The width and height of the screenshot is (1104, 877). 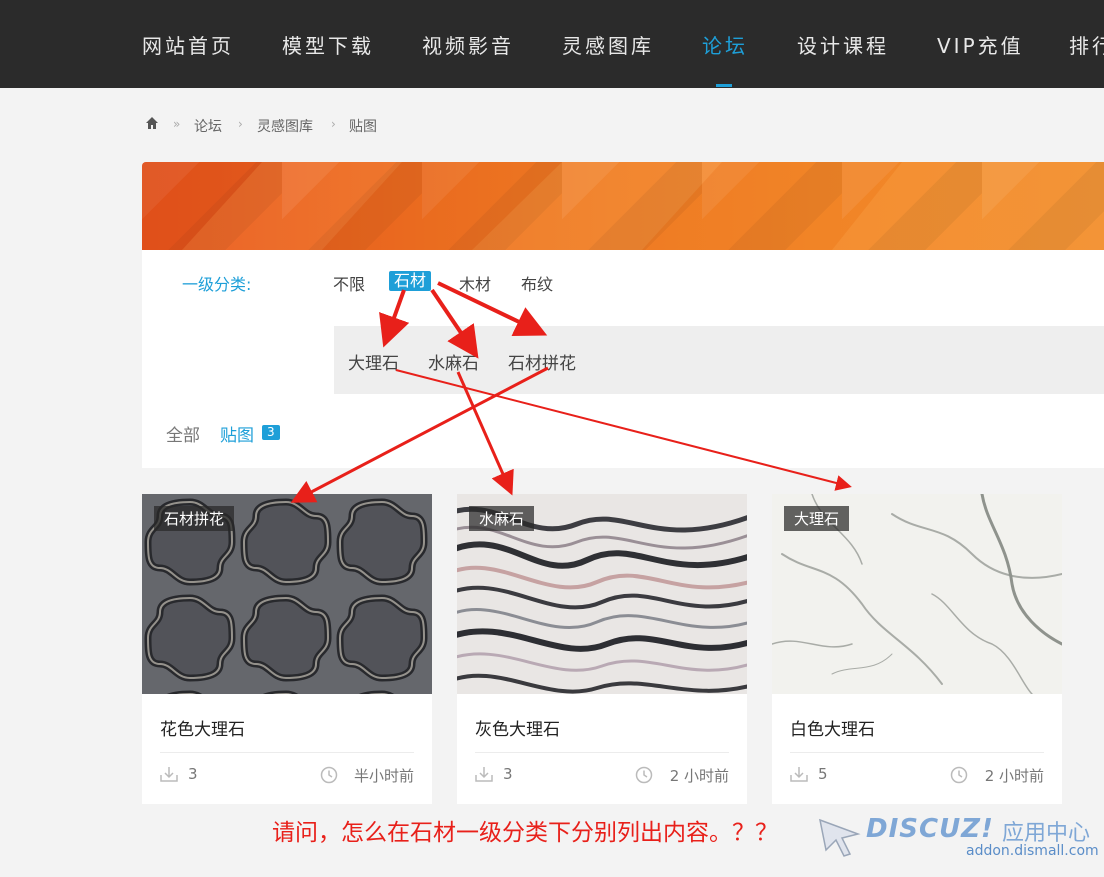 I want to click on banner, so click(x=623, y=206).